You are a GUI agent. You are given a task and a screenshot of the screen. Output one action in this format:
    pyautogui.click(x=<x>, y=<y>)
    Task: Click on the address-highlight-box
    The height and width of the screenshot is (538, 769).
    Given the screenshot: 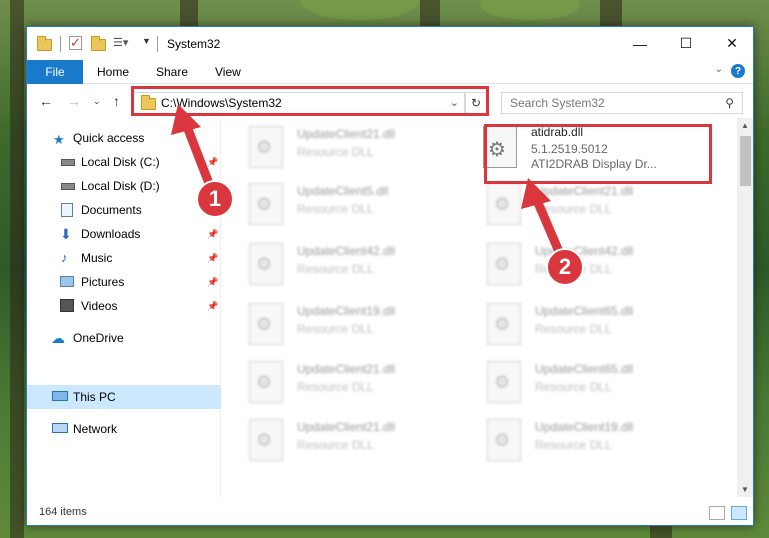 What is the action you would take?
    pyautogui.click(x=310, y=101)
    